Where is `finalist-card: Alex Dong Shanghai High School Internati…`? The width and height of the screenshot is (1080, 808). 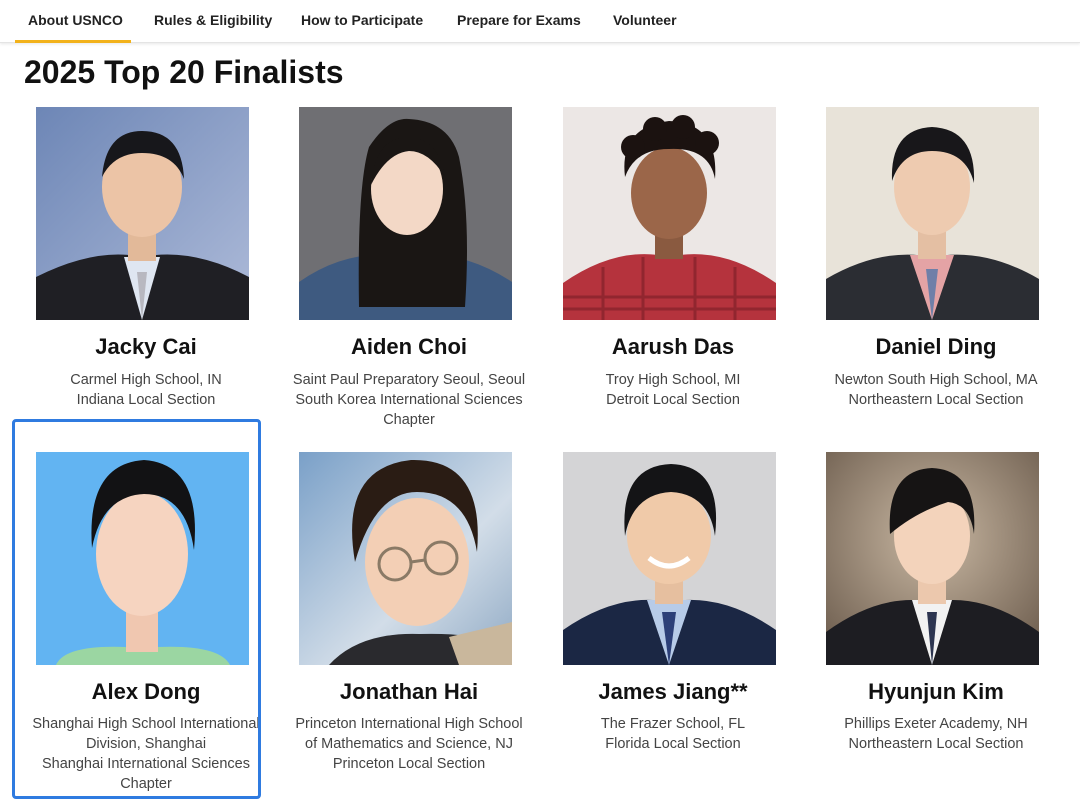
finalist-card: Alex Dong Shanghai High School Internati… is located at coordinates (146, 625).